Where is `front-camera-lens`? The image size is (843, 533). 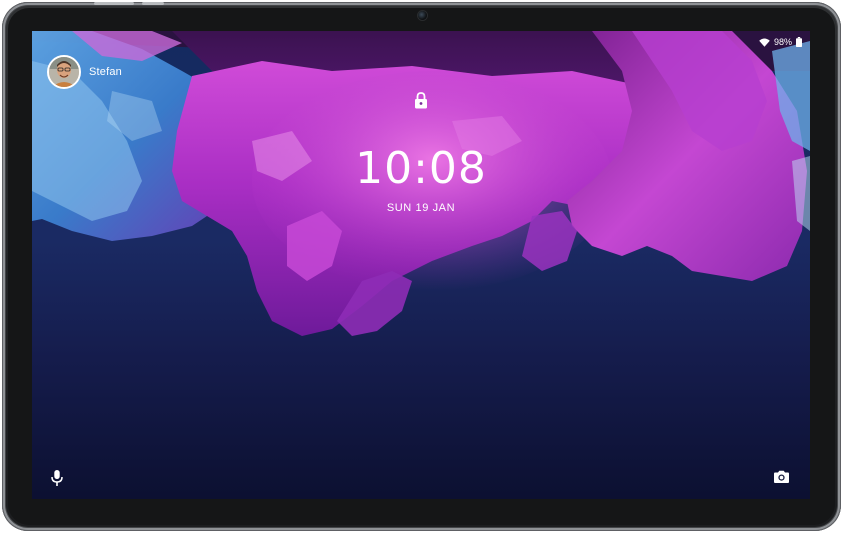 front-camera-lens is located at coordinates (422, 15).